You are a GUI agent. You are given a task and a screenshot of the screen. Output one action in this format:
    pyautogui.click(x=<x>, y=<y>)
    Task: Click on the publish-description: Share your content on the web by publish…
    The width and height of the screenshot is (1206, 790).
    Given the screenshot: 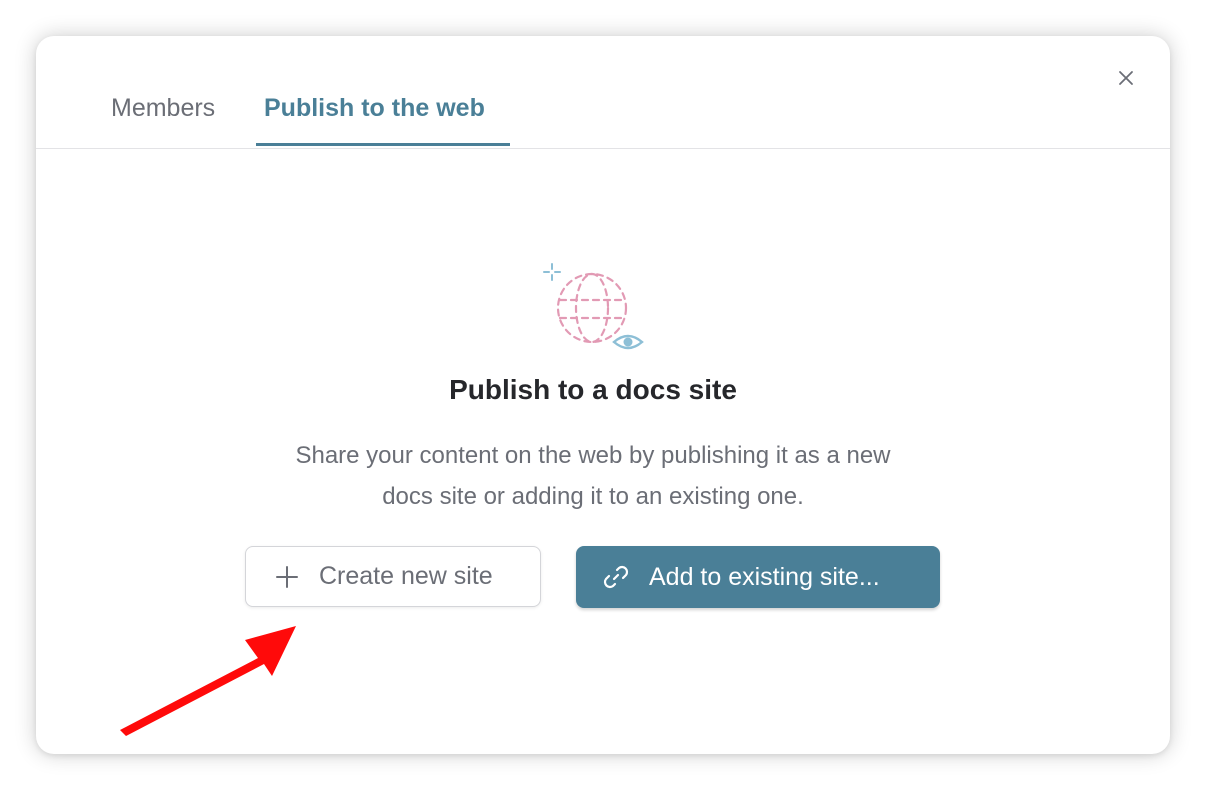 What is the action you would take?
    pyautogui.click(x=593, y=476)
    